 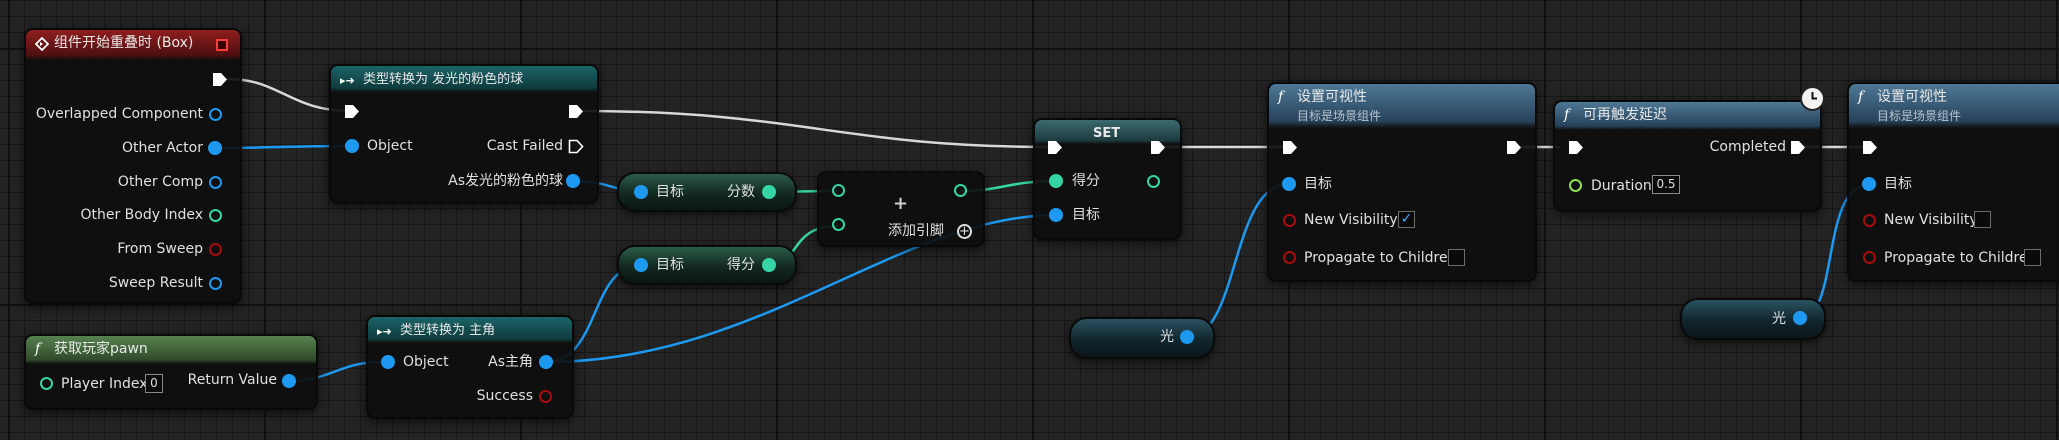 I want to click on event-node-header: 组件开始重叠时 (Box), so click(x=133, y=45).